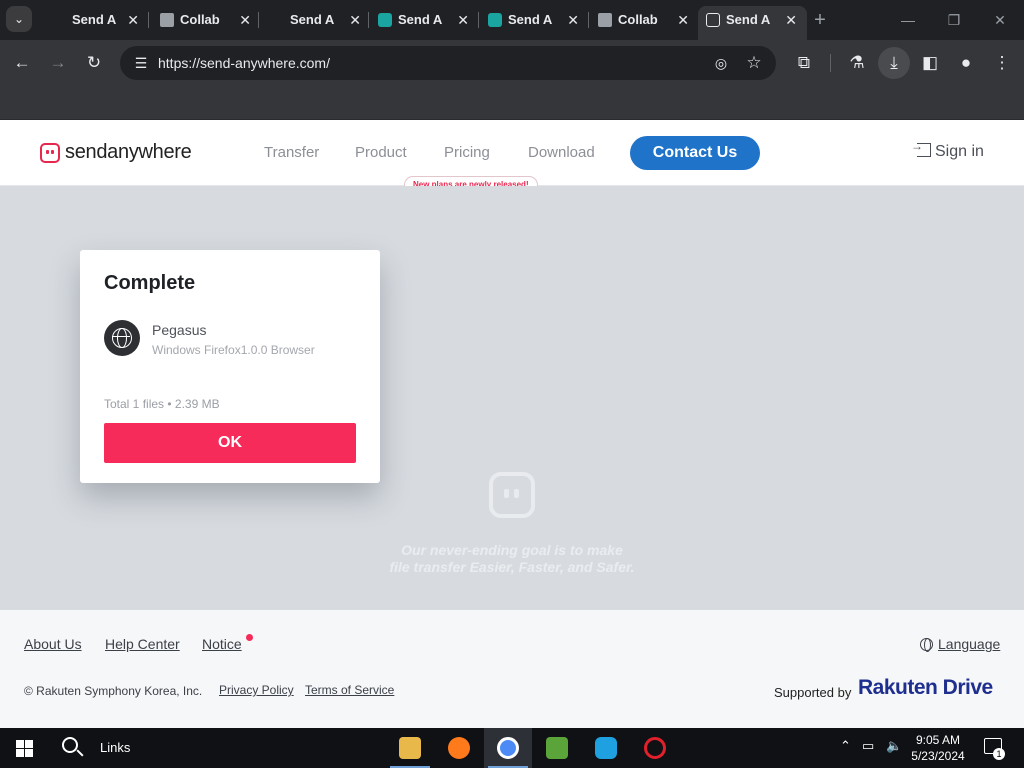 This screenshot has width=1024, height=768. What do you see at coordinates (244, 63) in the screenshot?
I see `url-text: https://send-anywhere.com/` at bounding box center [244, 63].